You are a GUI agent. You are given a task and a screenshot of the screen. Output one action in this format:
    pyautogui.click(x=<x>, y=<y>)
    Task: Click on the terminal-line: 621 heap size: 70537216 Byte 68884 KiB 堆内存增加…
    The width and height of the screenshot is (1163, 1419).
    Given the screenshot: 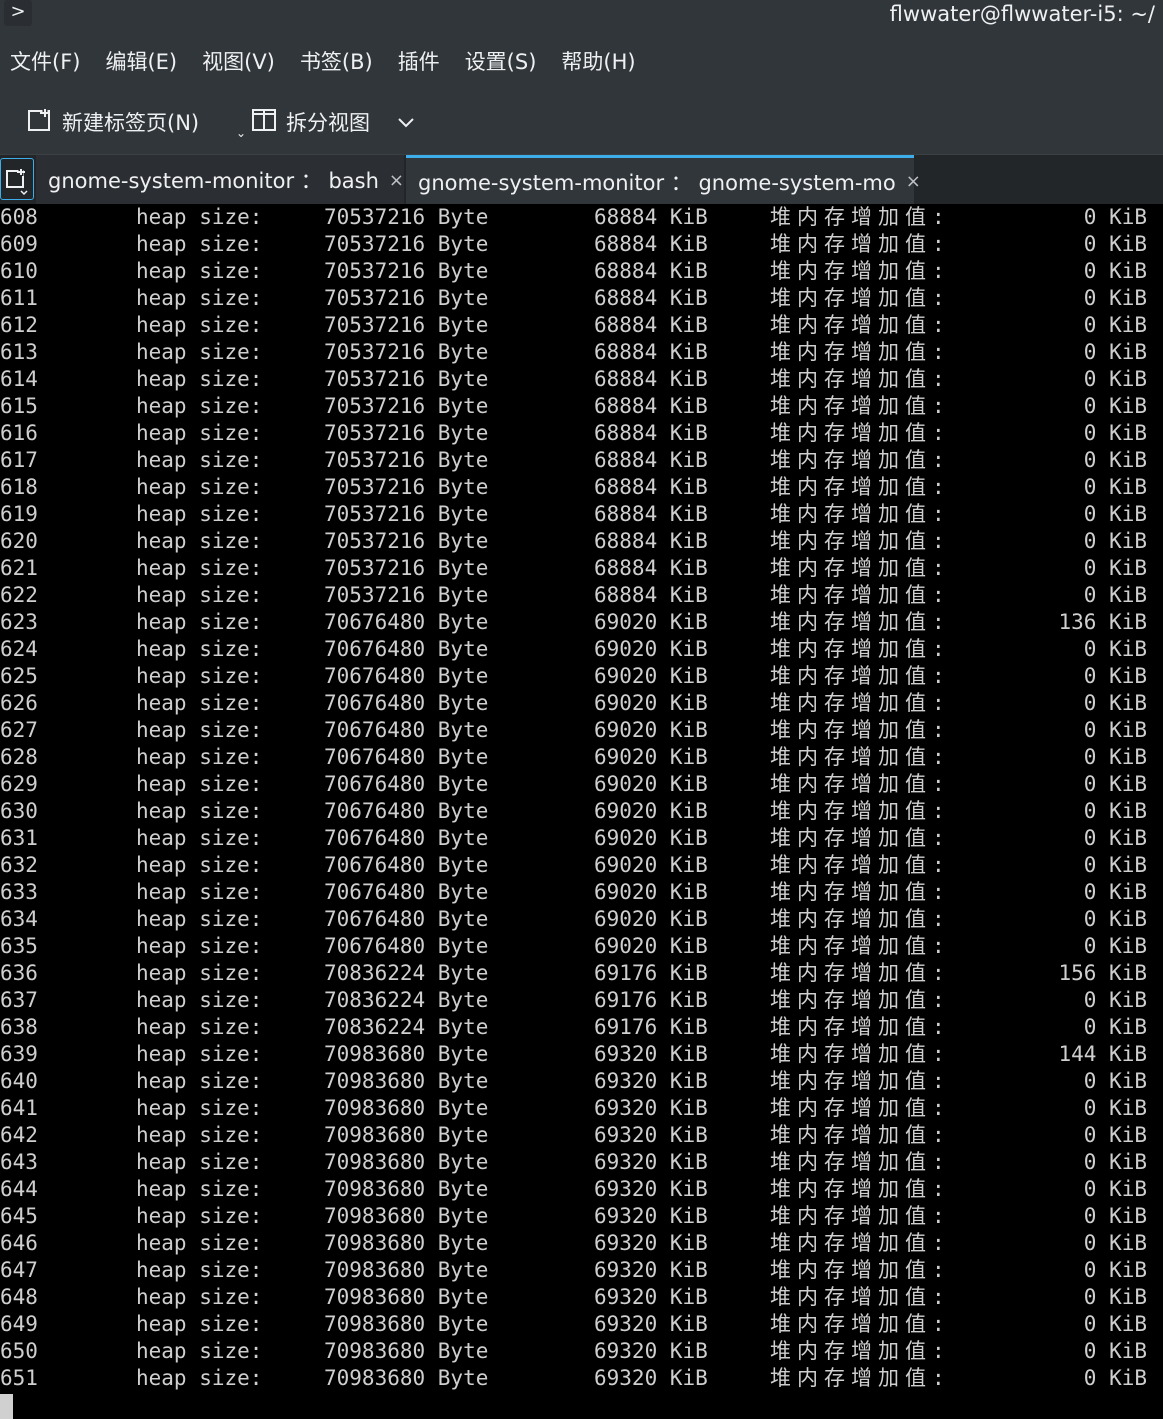 What is the action you would take?
    pyautogui.click(x=581, y=568)
    